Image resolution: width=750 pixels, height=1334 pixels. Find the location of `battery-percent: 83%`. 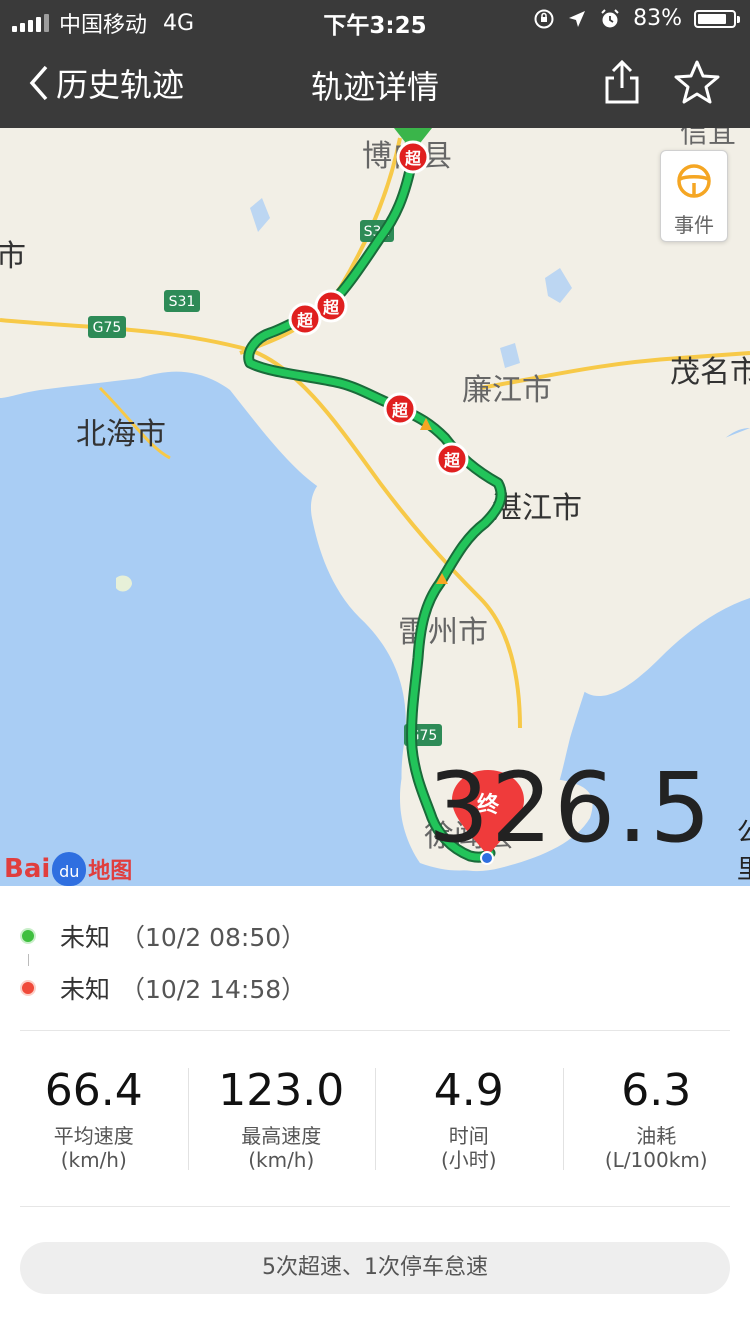

battery-percent: 83% is located at coordinates (657, 18).